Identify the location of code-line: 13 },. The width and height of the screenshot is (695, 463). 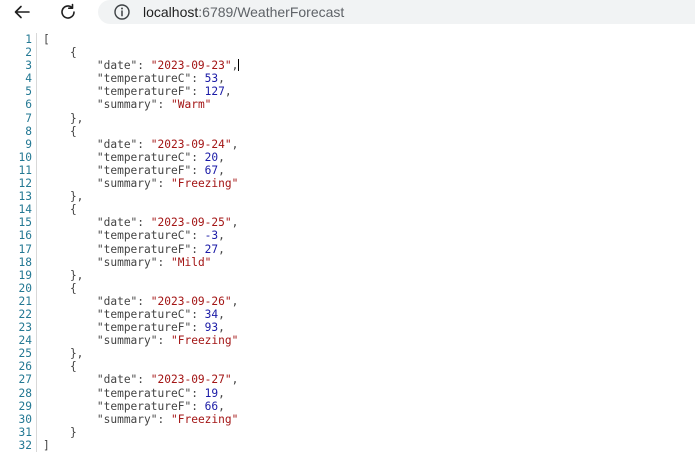
(347, 197).